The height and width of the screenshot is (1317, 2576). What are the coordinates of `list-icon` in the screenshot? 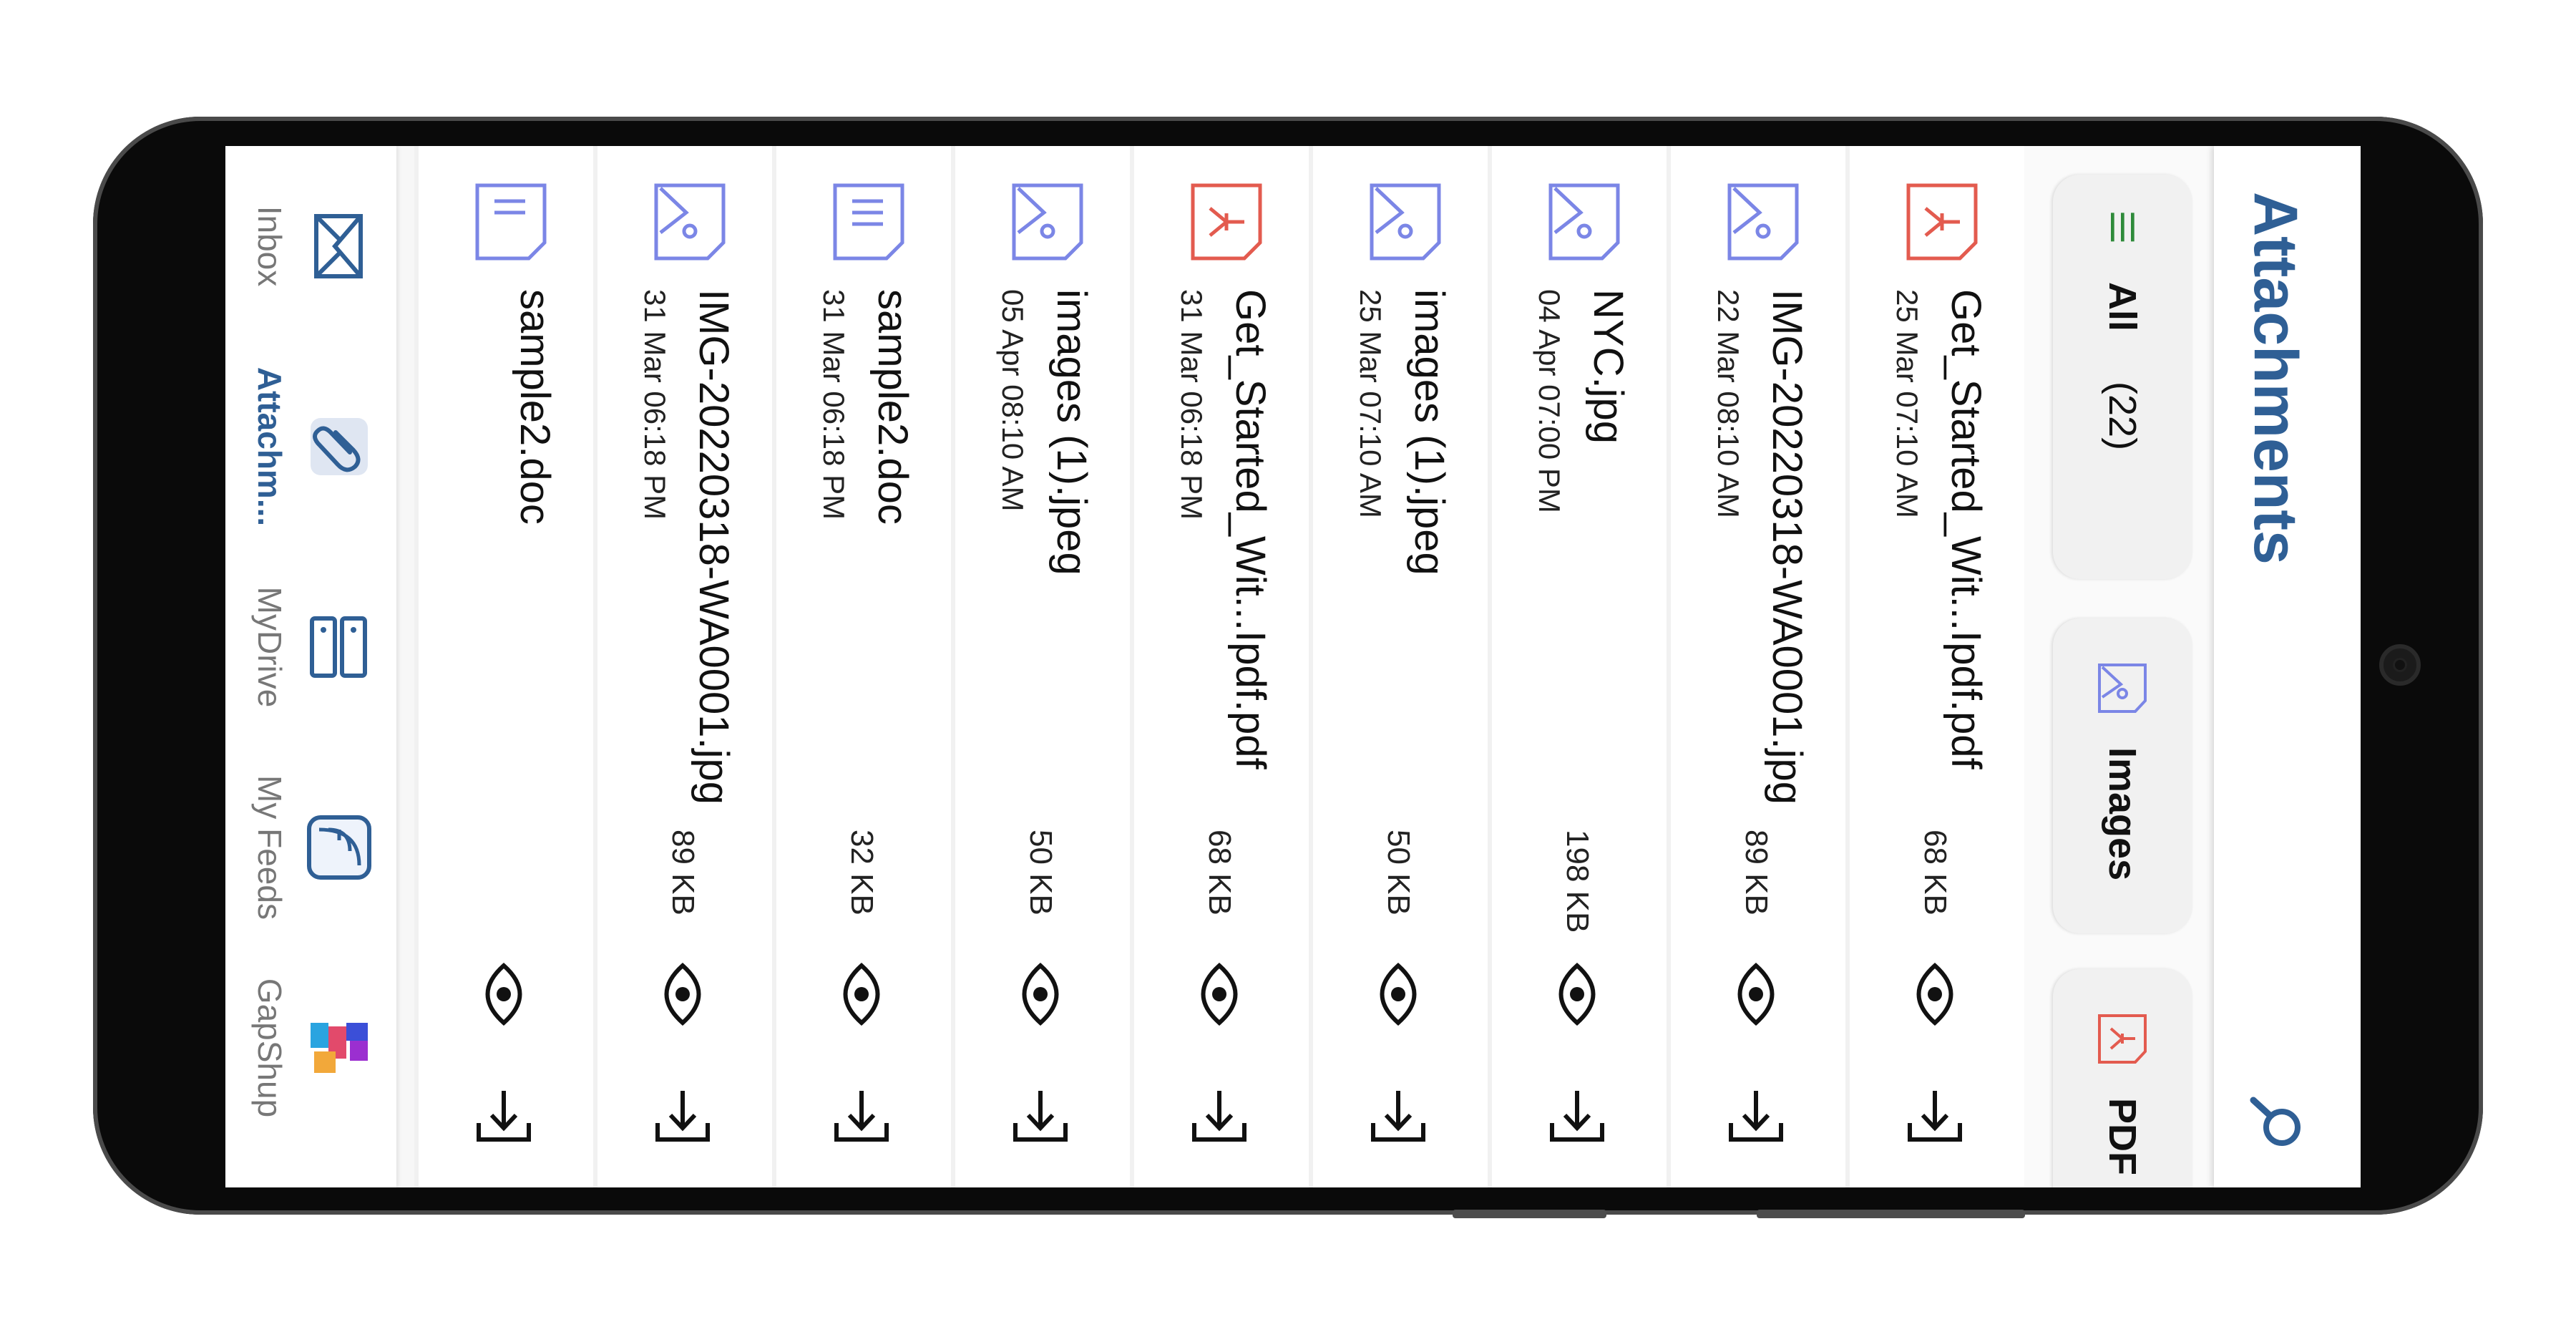 It's located at (2123, 227).